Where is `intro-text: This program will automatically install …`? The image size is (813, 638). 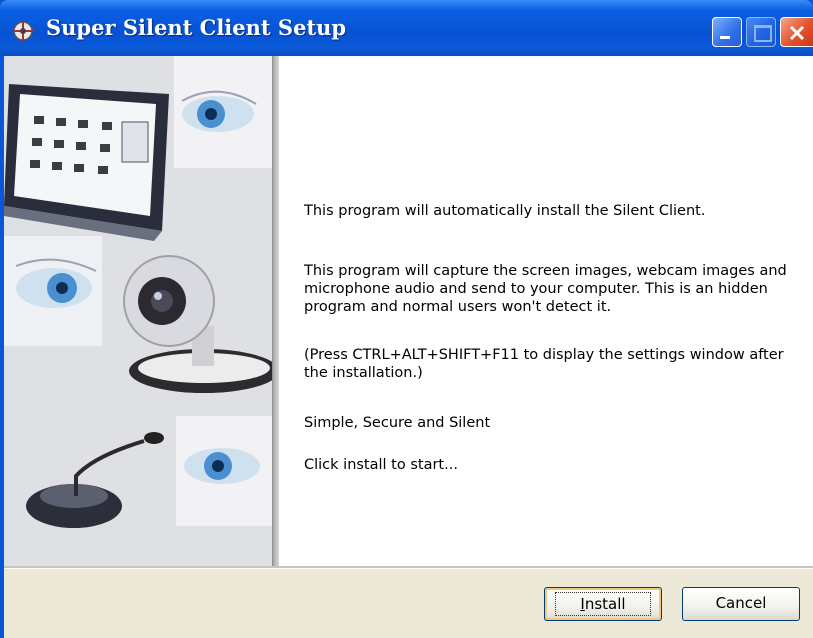
intro-text: This program will automatically install … is located at coordinates (505, 211).